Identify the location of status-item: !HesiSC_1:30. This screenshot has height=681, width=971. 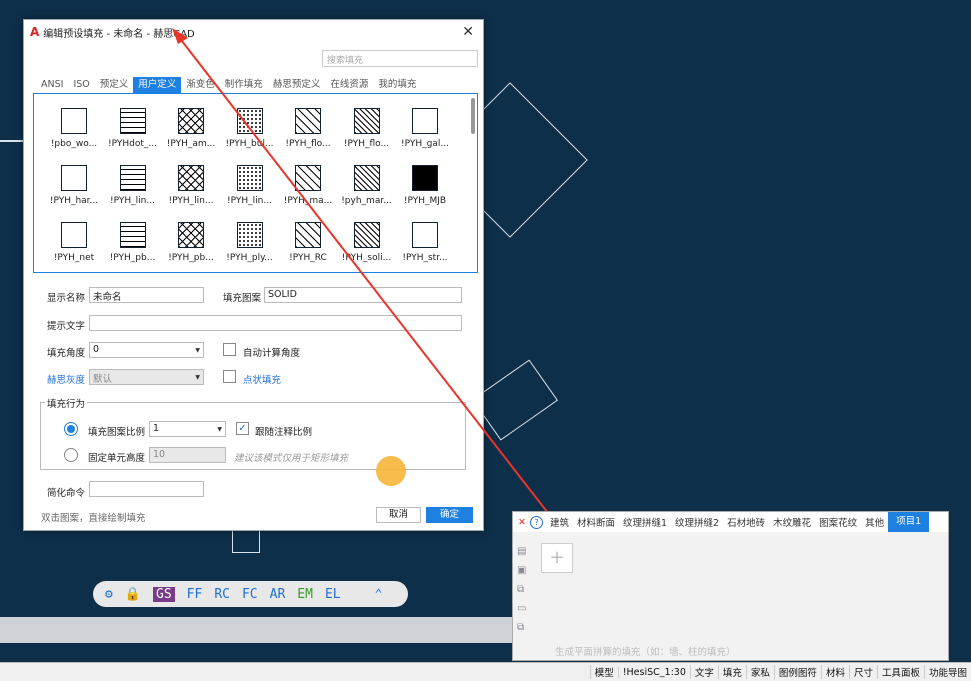
(653, 672).